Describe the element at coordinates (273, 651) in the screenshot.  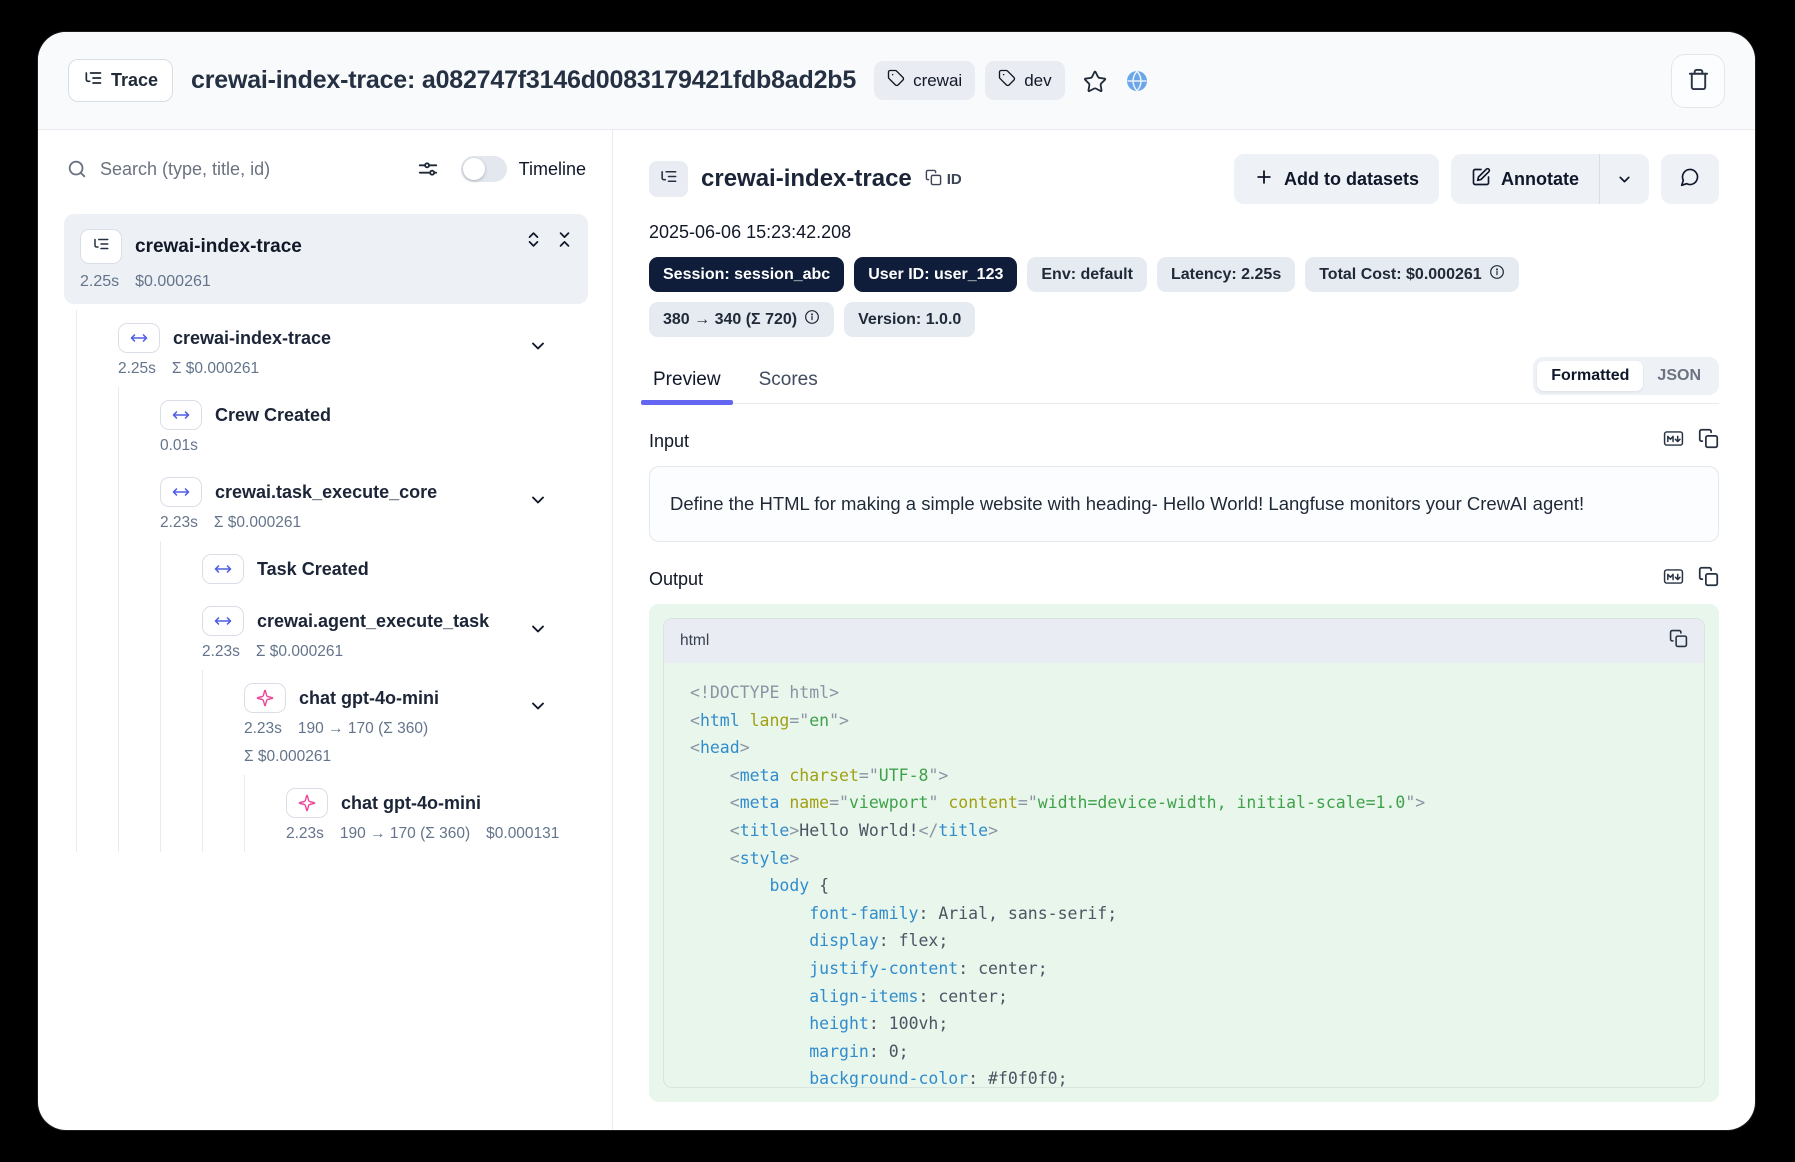
I see `tree-node-metrics: 2.23s Σ $0.000261` at that location.